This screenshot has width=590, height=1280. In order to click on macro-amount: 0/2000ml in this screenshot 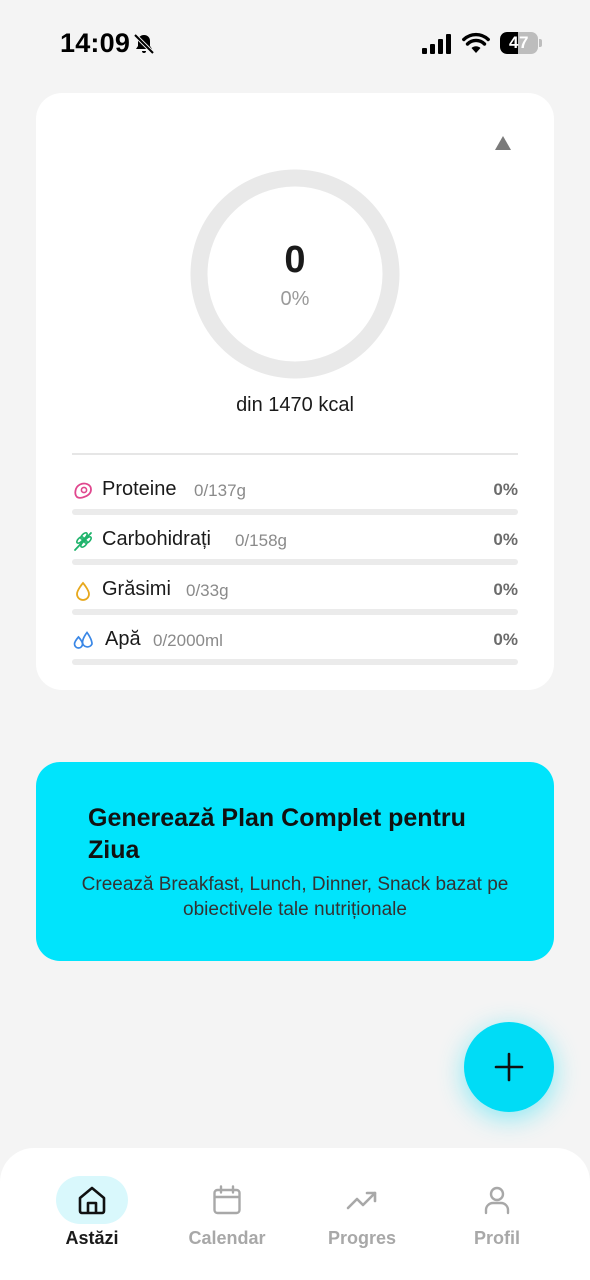, I will do `click(188, 640)`.